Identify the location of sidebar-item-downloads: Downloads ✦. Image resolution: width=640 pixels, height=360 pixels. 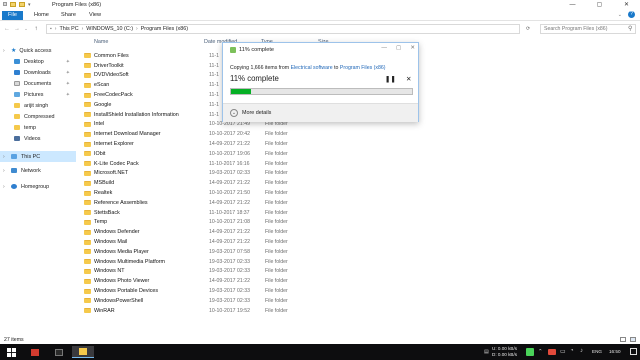
(38, 72).